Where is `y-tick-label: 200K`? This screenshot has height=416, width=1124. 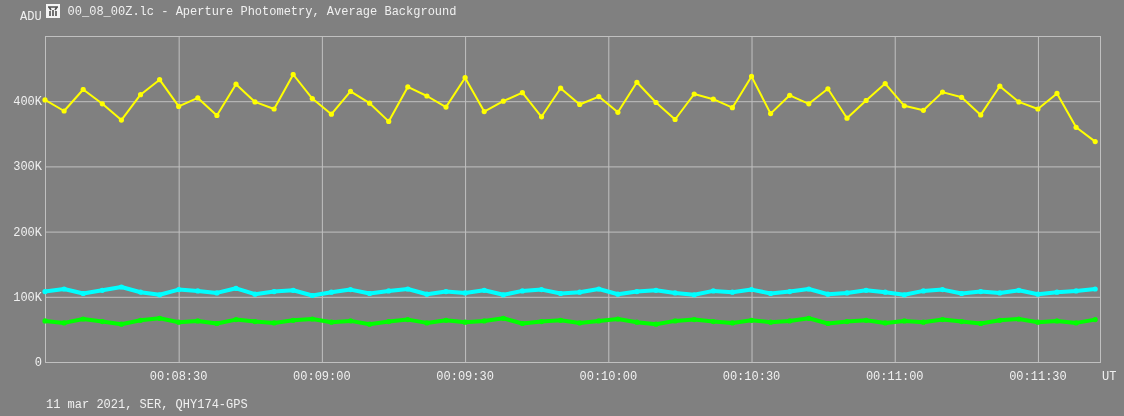
y-tick-label: 200K is located at coordinates (27, 232).